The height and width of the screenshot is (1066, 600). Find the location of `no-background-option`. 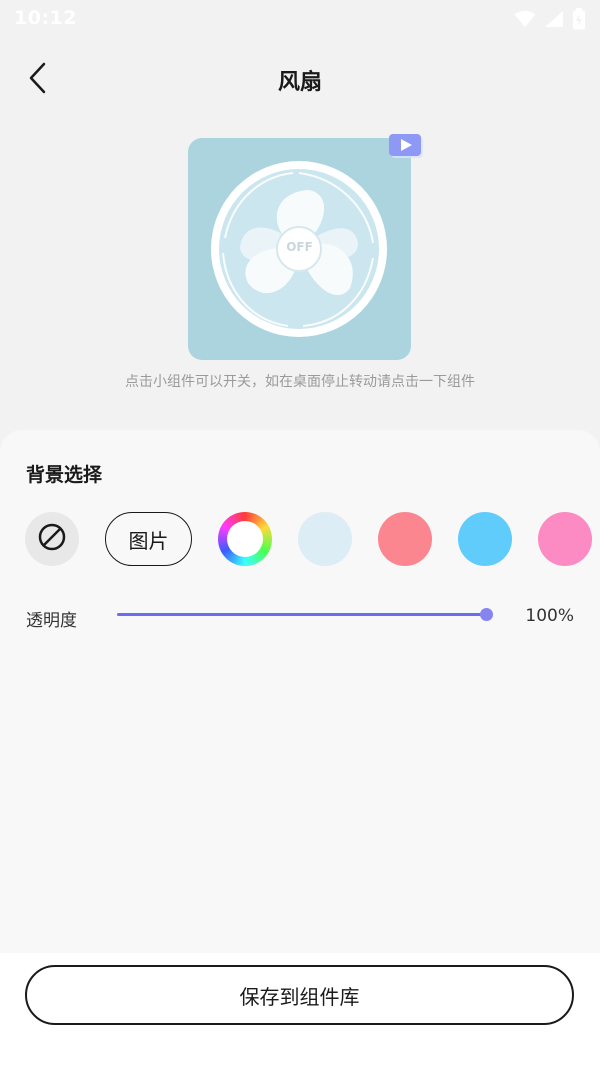

no-background-option is located at coordinates (52, 539).